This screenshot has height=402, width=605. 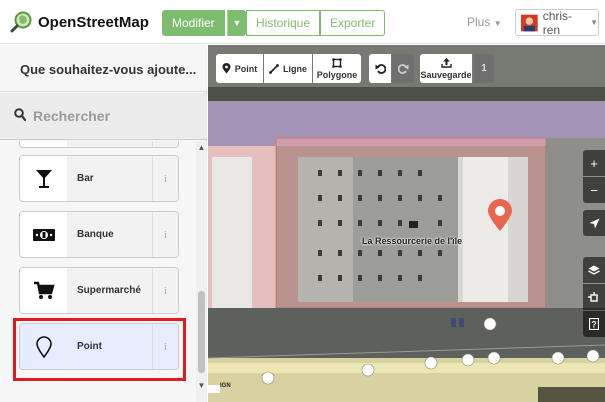 I want to click on undo-button, so click(x=380, y=68).